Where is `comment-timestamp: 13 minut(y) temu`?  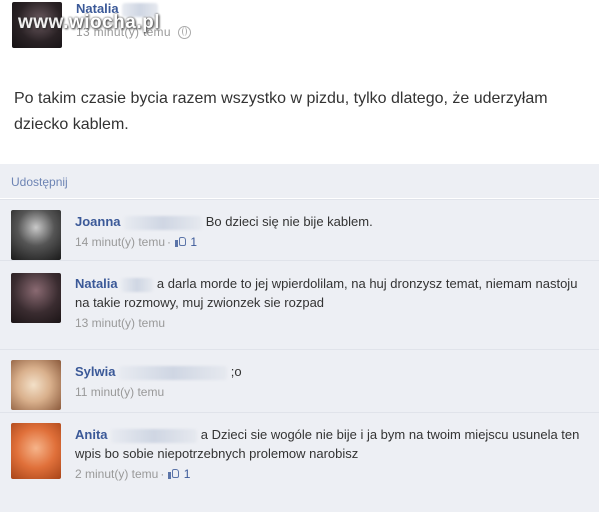
comment-timestamp: 13 minut(y) temu is located at coordinates (120, 323).